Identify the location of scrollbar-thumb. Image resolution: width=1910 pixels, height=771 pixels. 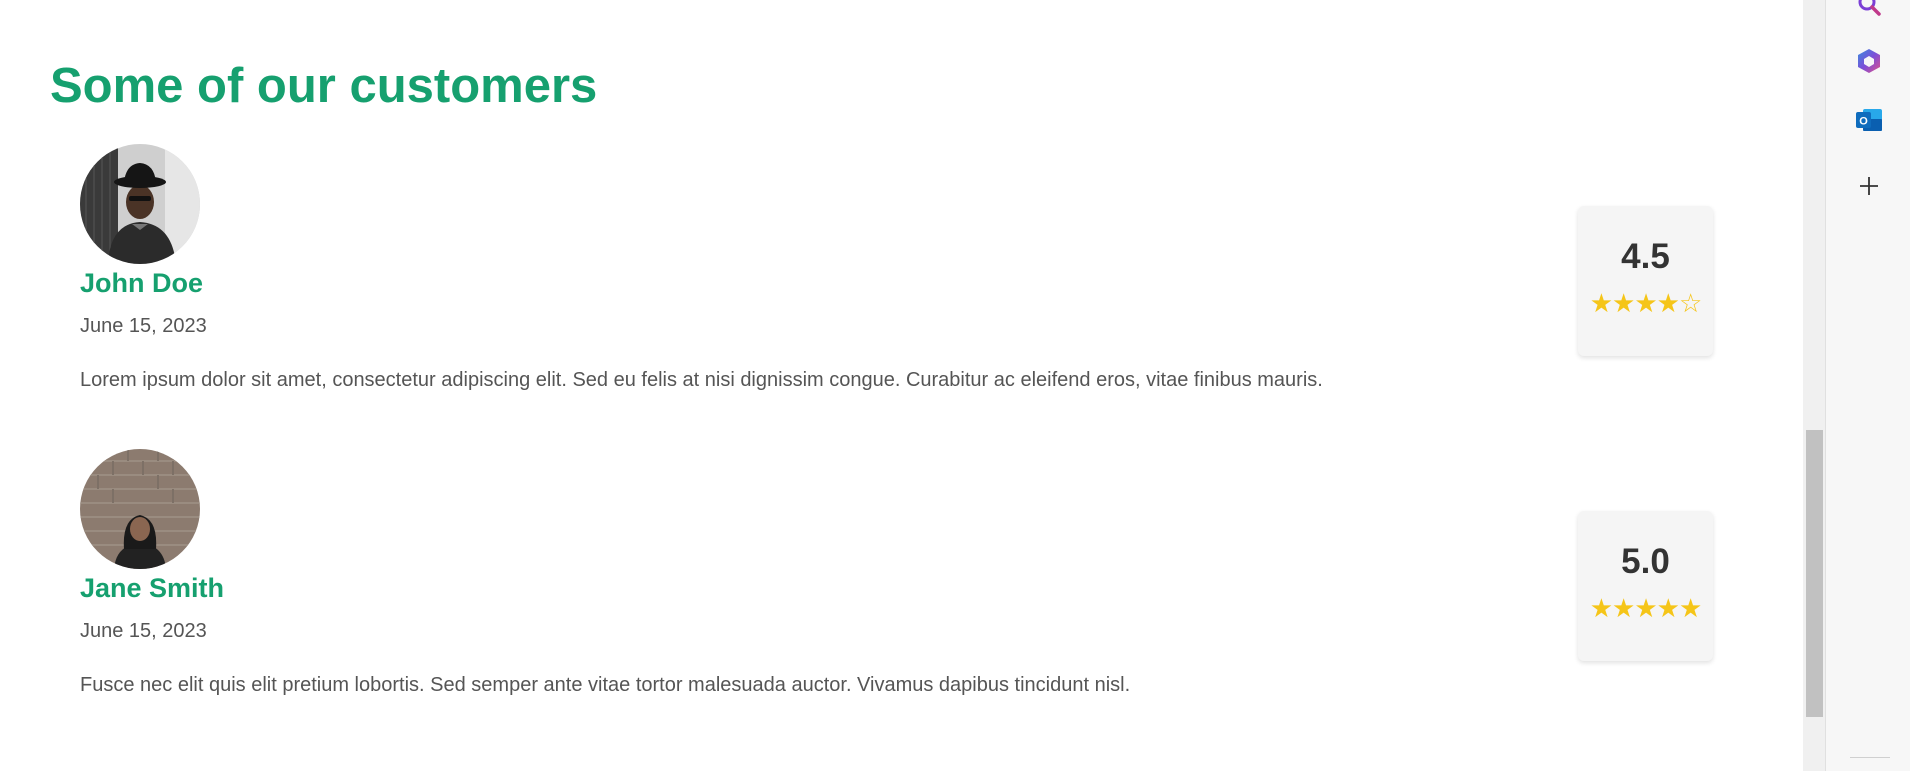
(1814, 573).